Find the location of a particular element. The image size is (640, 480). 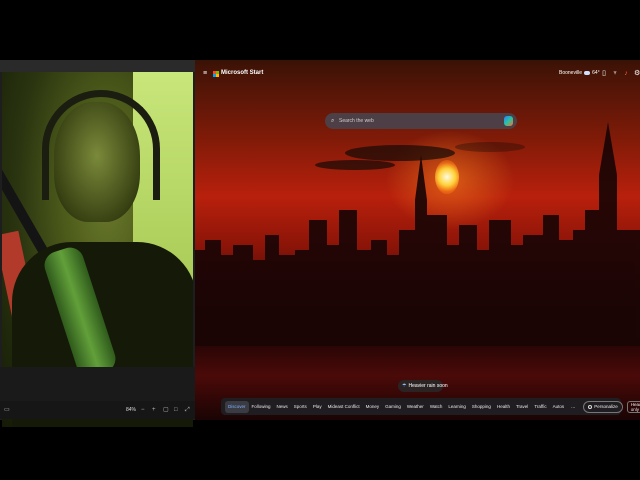

weather-widget: Booneville 64° is located at coordinates (579, 73).